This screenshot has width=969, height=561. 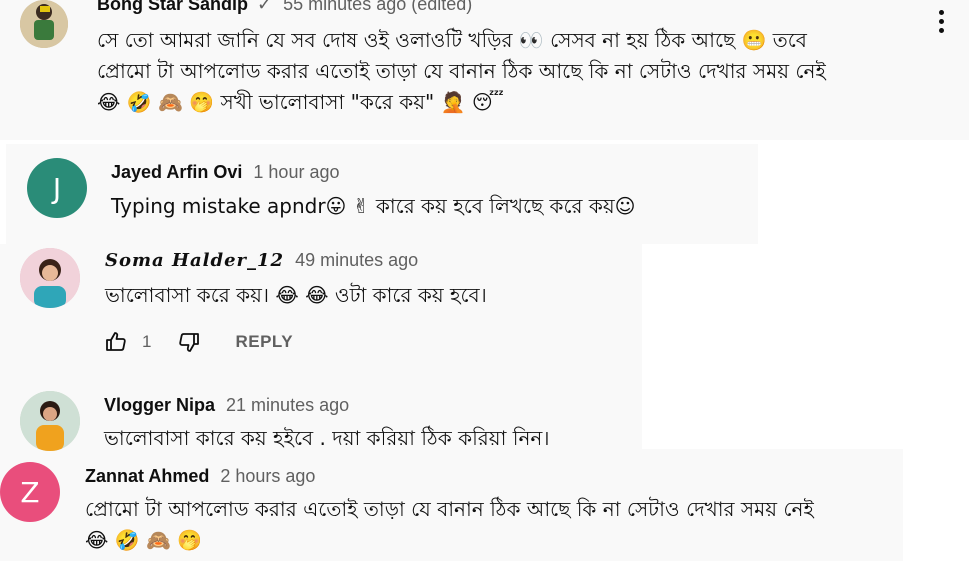 I want to click on avatar-letter: J, so click(x=57, y=188).